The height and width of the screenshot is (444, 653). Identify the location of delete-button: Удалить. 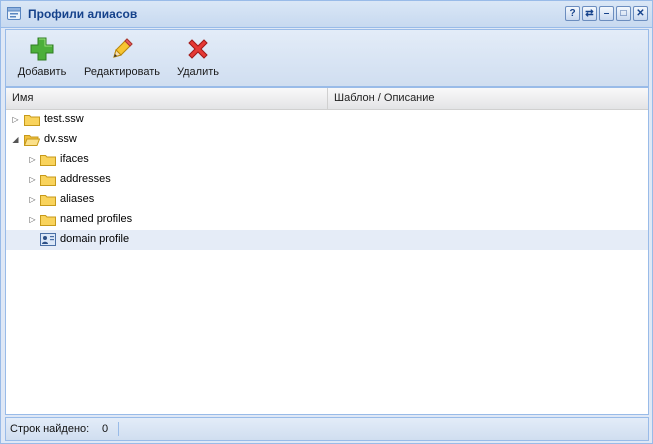
(198, 56).